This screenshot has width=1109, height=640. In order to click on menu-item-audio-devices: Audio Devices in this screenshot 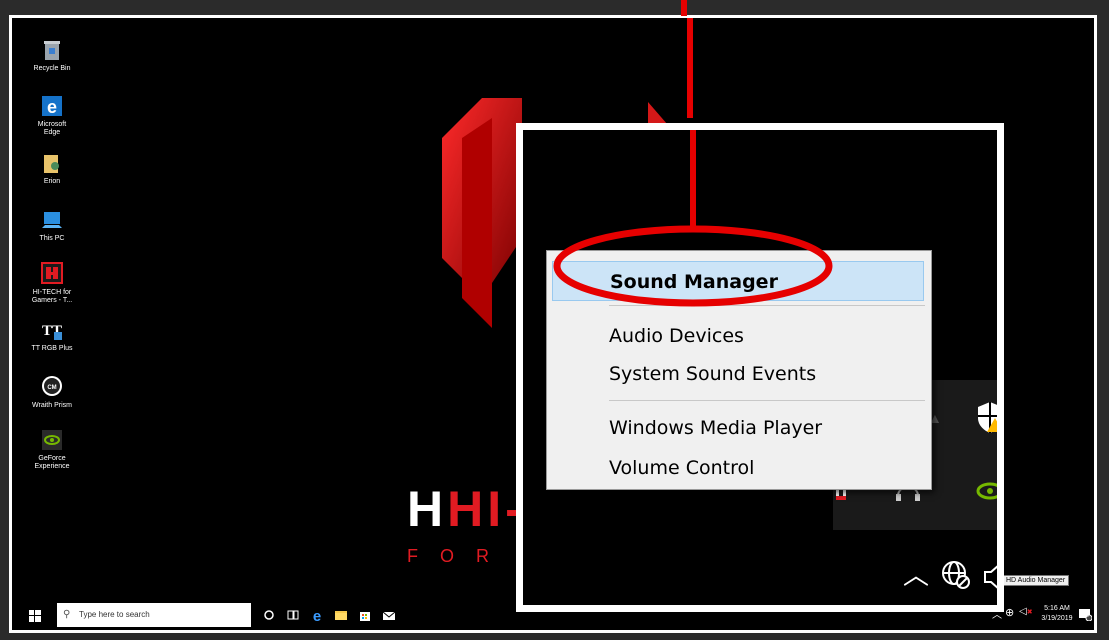, I will do `click(738, 336)`.